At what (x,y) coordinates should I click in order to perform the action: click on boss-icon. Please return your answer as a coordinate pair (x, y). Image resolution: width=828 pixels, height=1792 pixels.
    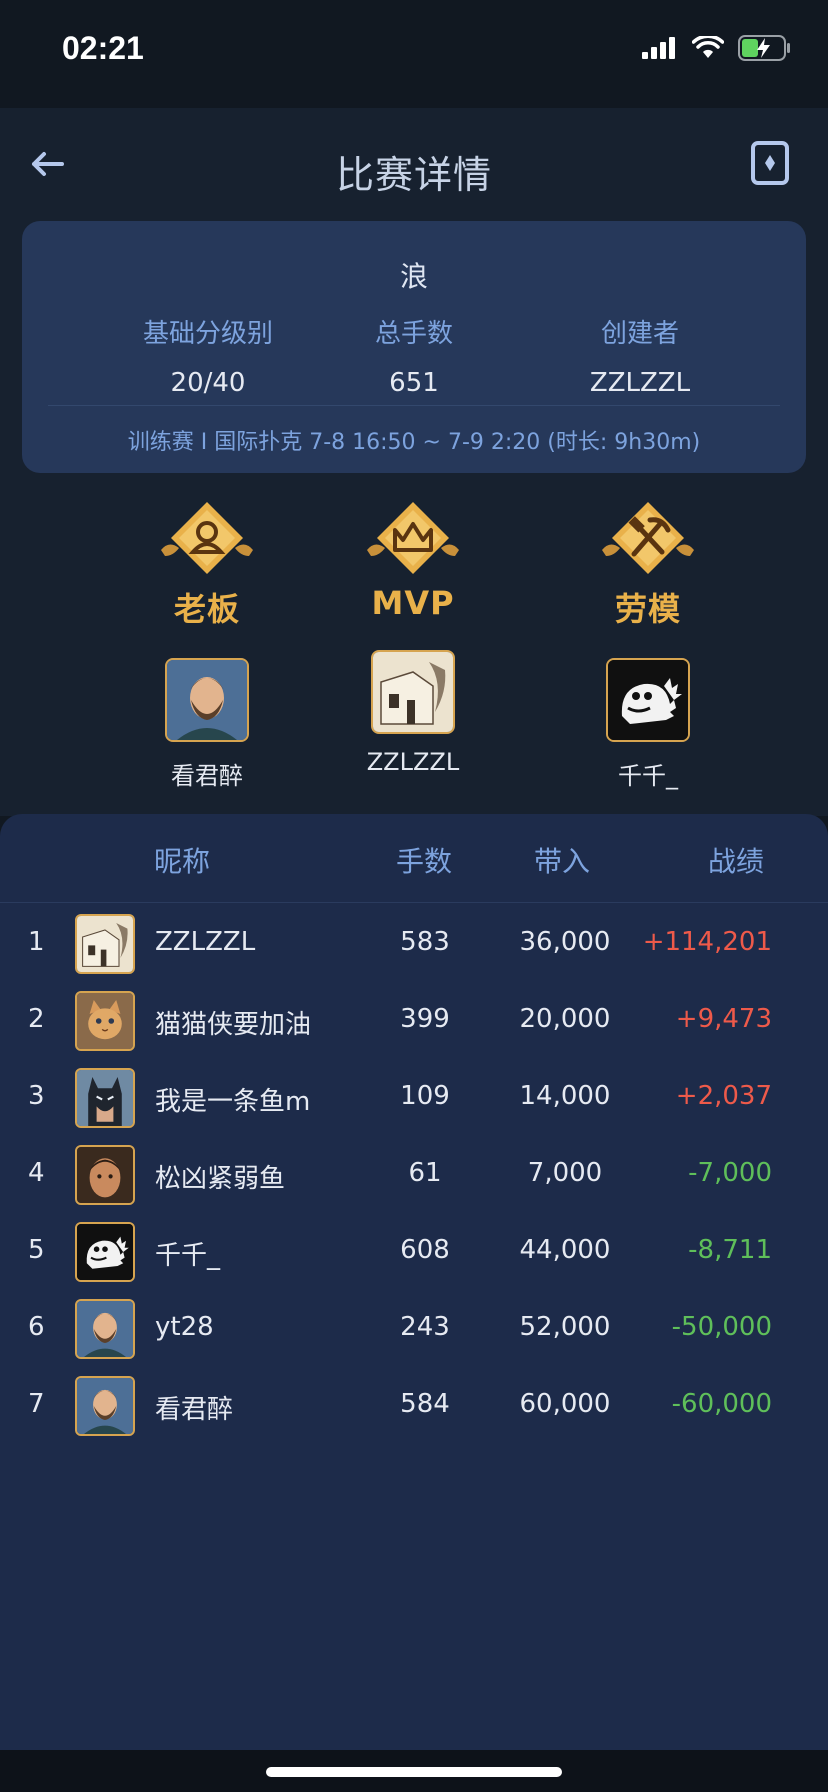
    Looking at the image, I should click on (207, 538).